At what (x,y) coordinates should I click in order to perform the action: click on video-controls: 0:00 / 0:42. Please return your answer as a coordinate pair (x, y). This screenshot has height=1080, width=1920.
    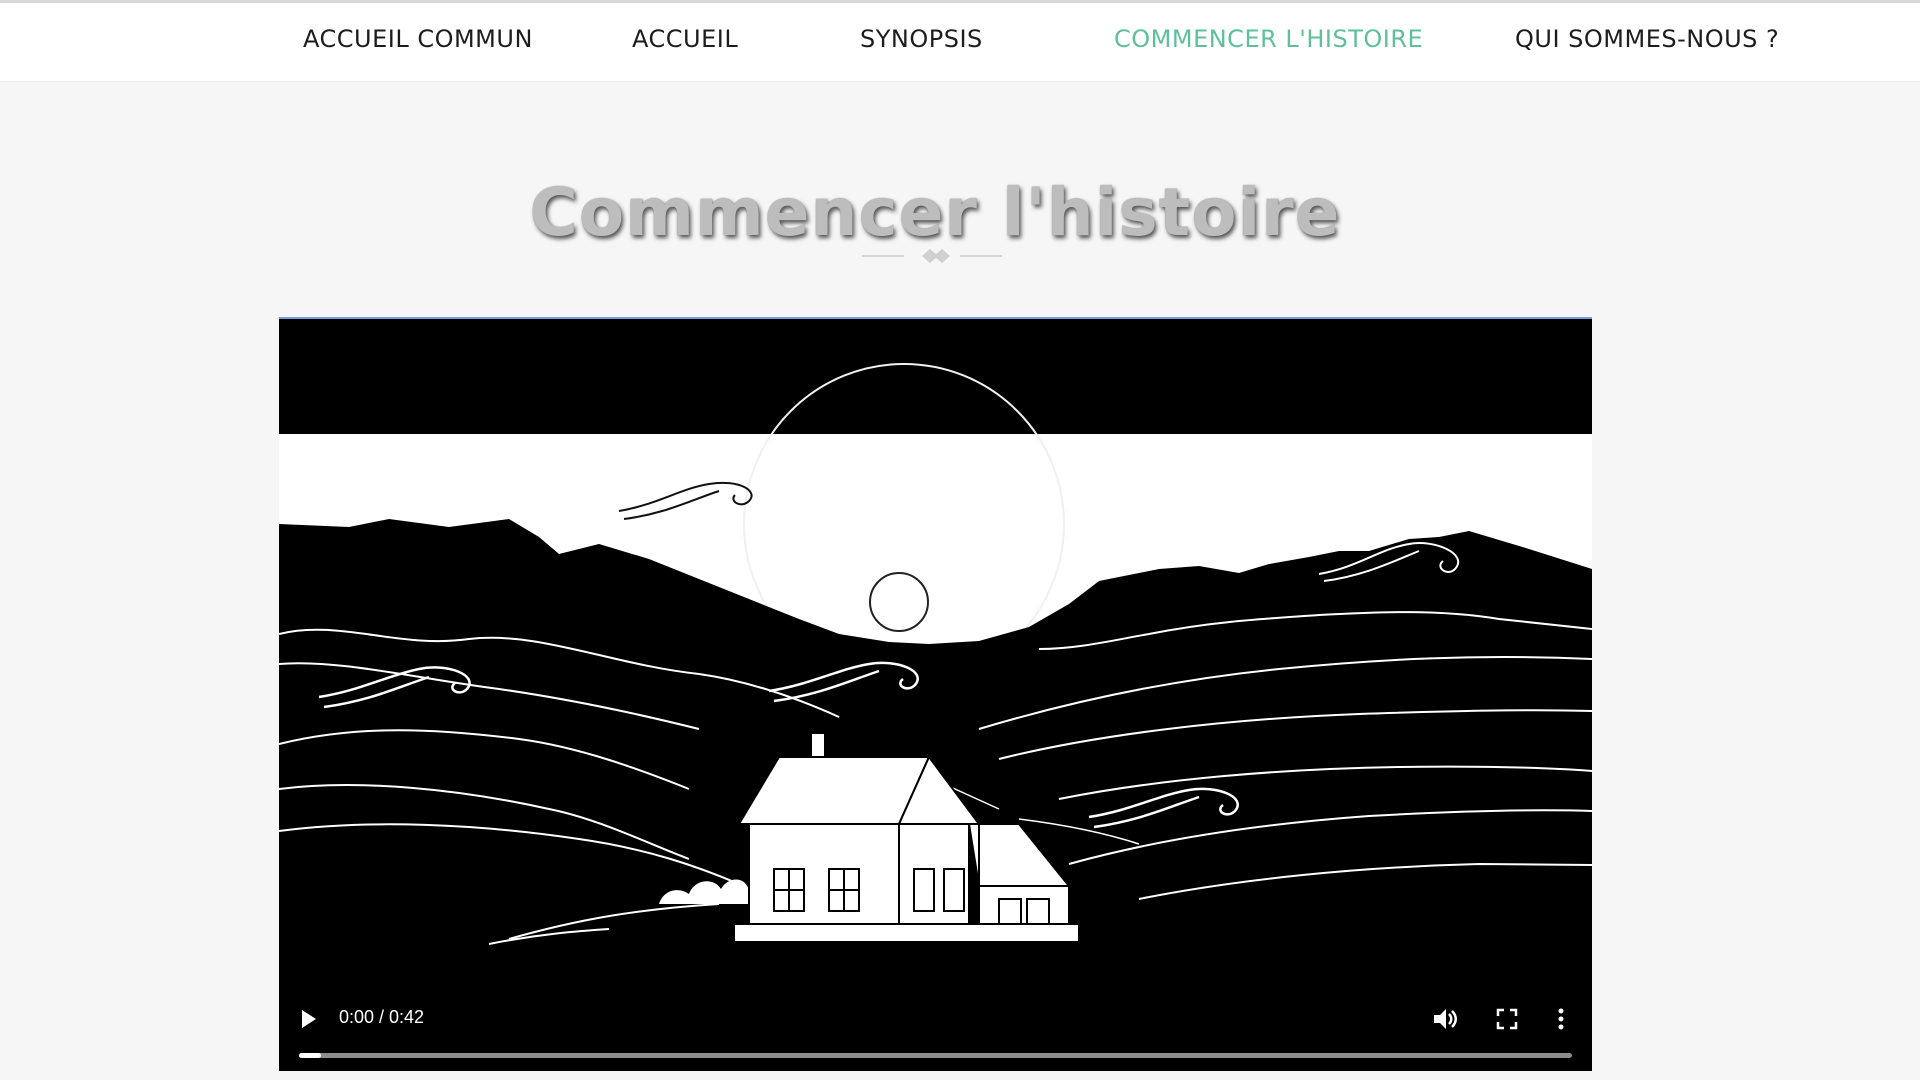
    Looking at the image, I should click on (935, 1023).